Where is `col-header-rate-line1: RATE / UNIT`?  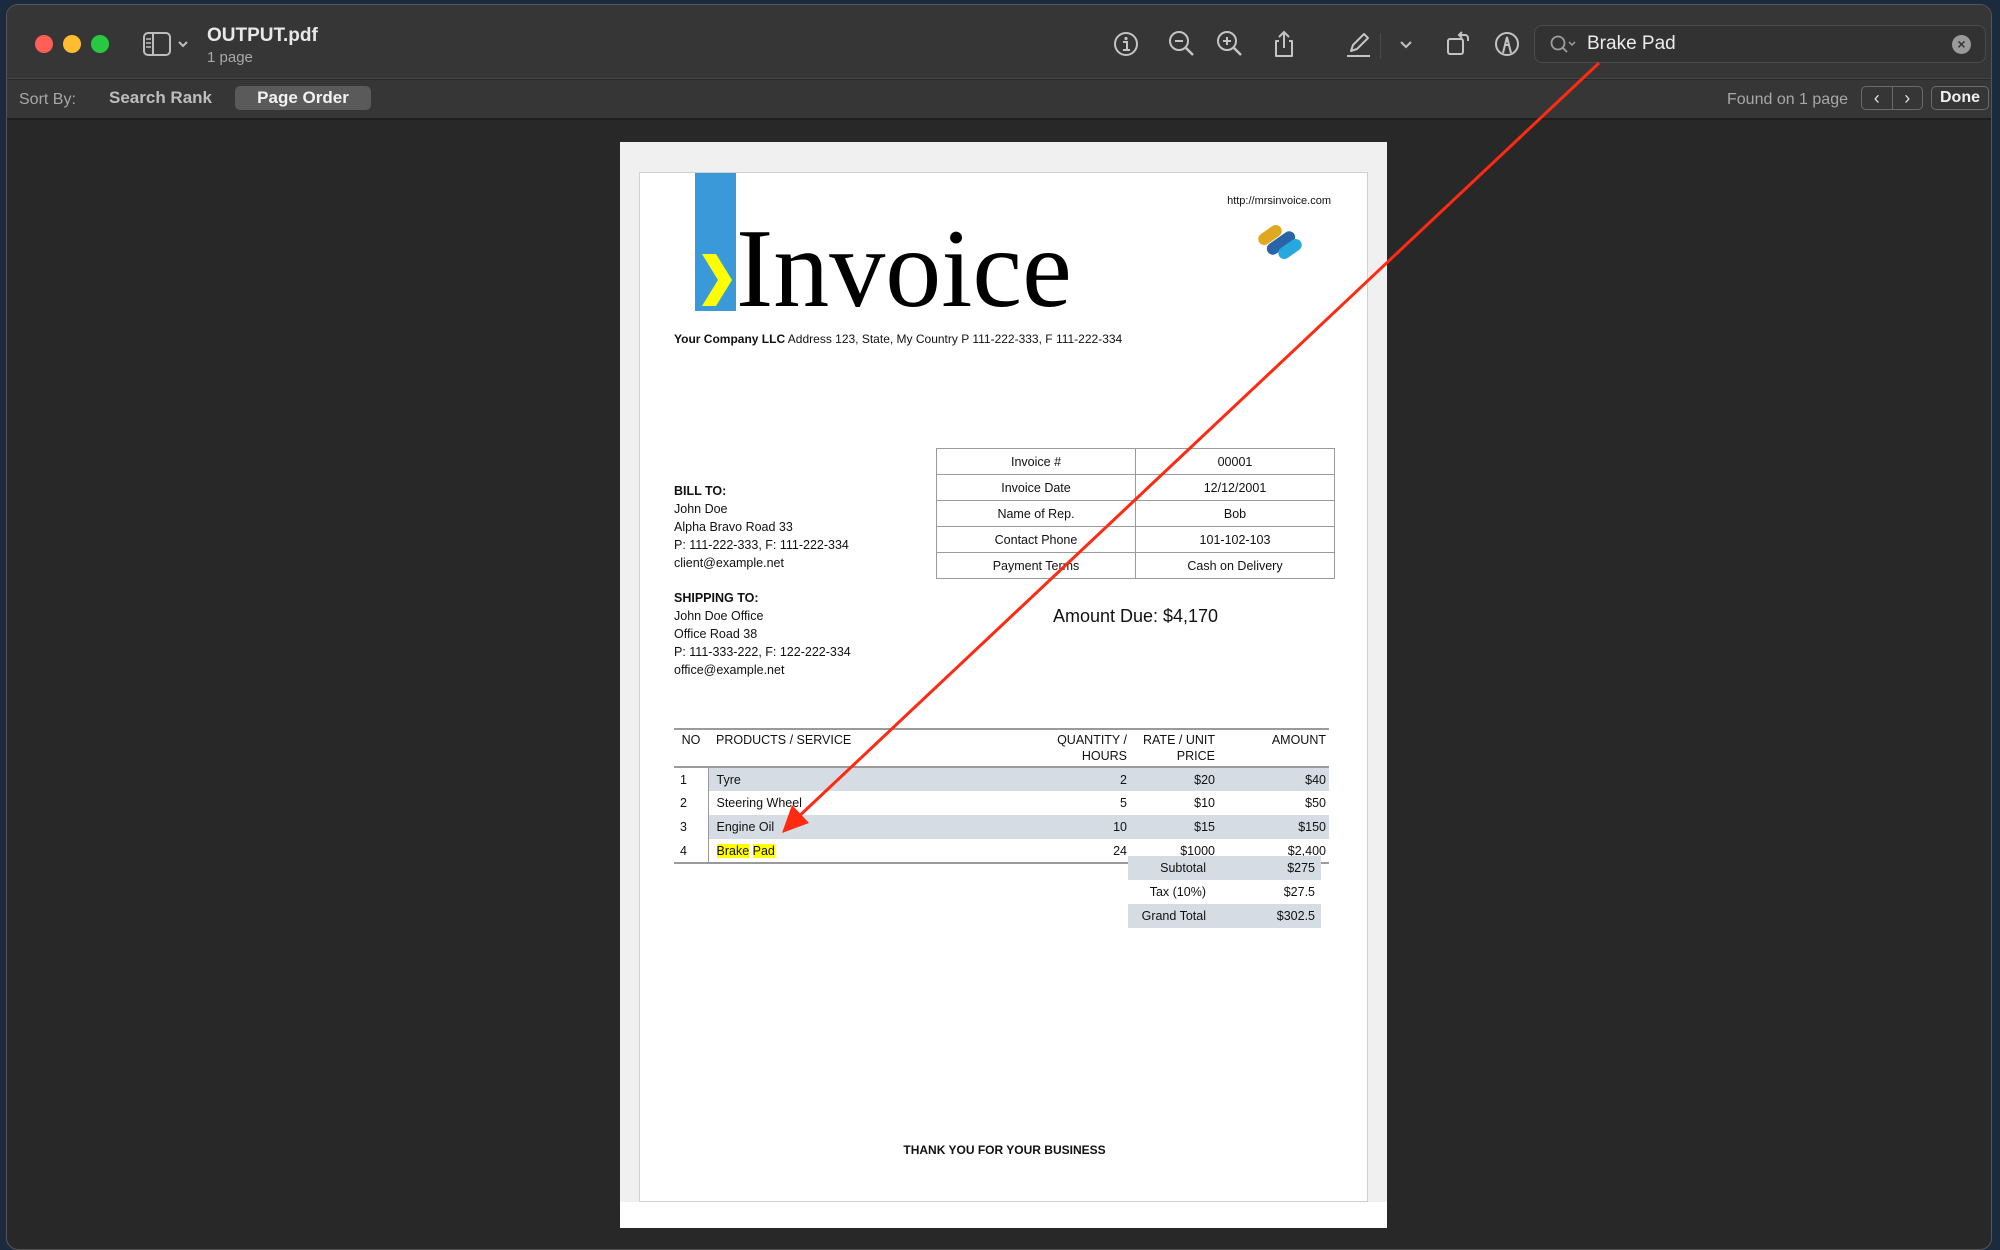
col-header-rate-line1: RATE / UNIT is located at coordinates (1179, 740).